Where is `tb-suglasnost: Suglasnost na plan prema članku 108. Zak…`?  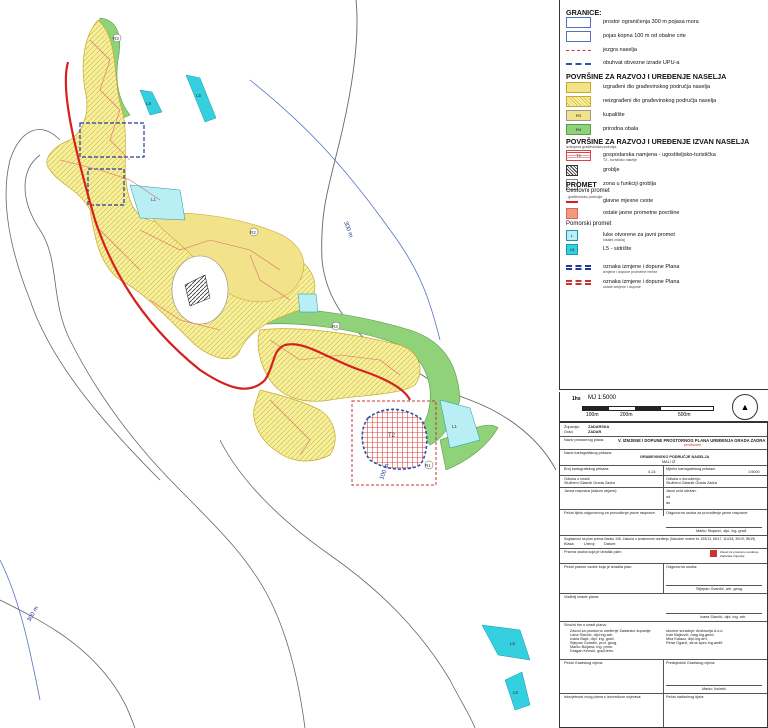
tb-suglasnost: Suglasnost na plan prema članku 108. Zak… is located at coordinates (660, 539).